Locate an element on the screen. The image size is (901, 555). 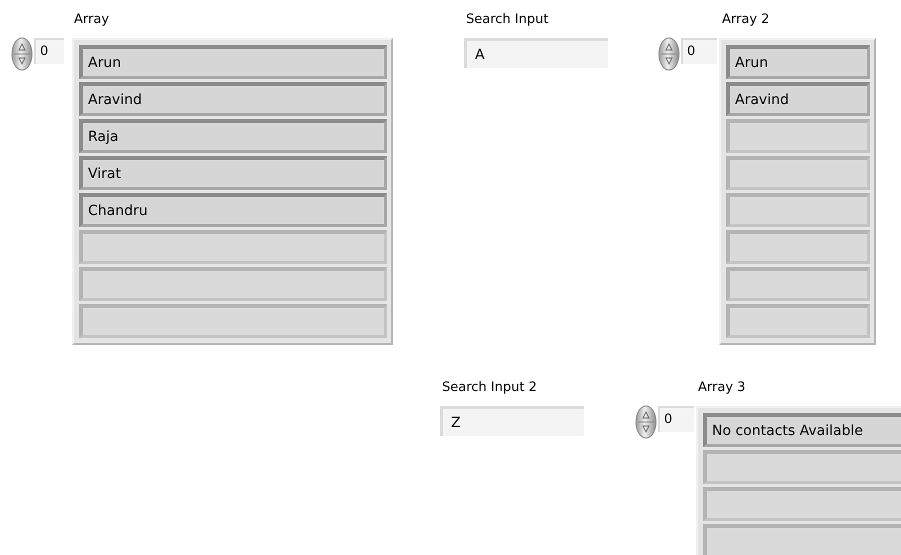
array-label: Array is located at coordinates (92, 20).